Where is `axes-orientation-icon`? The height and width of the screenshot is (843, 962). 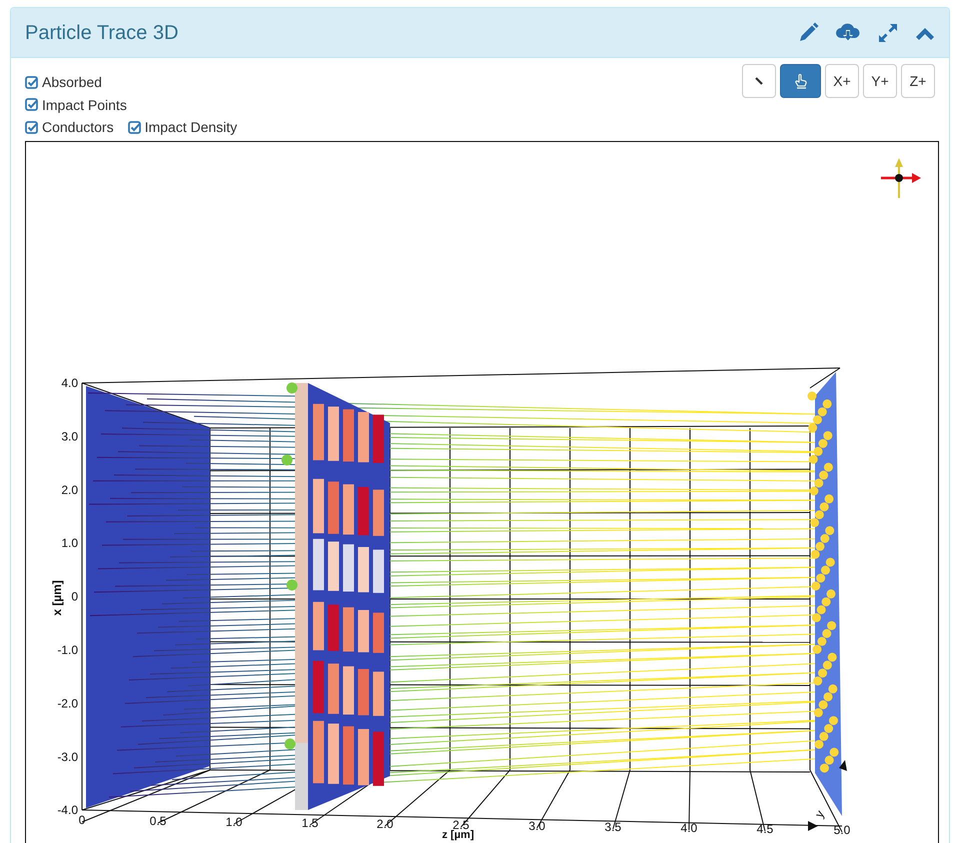 axes-orientation-icon is located at coordinates (901, 178).